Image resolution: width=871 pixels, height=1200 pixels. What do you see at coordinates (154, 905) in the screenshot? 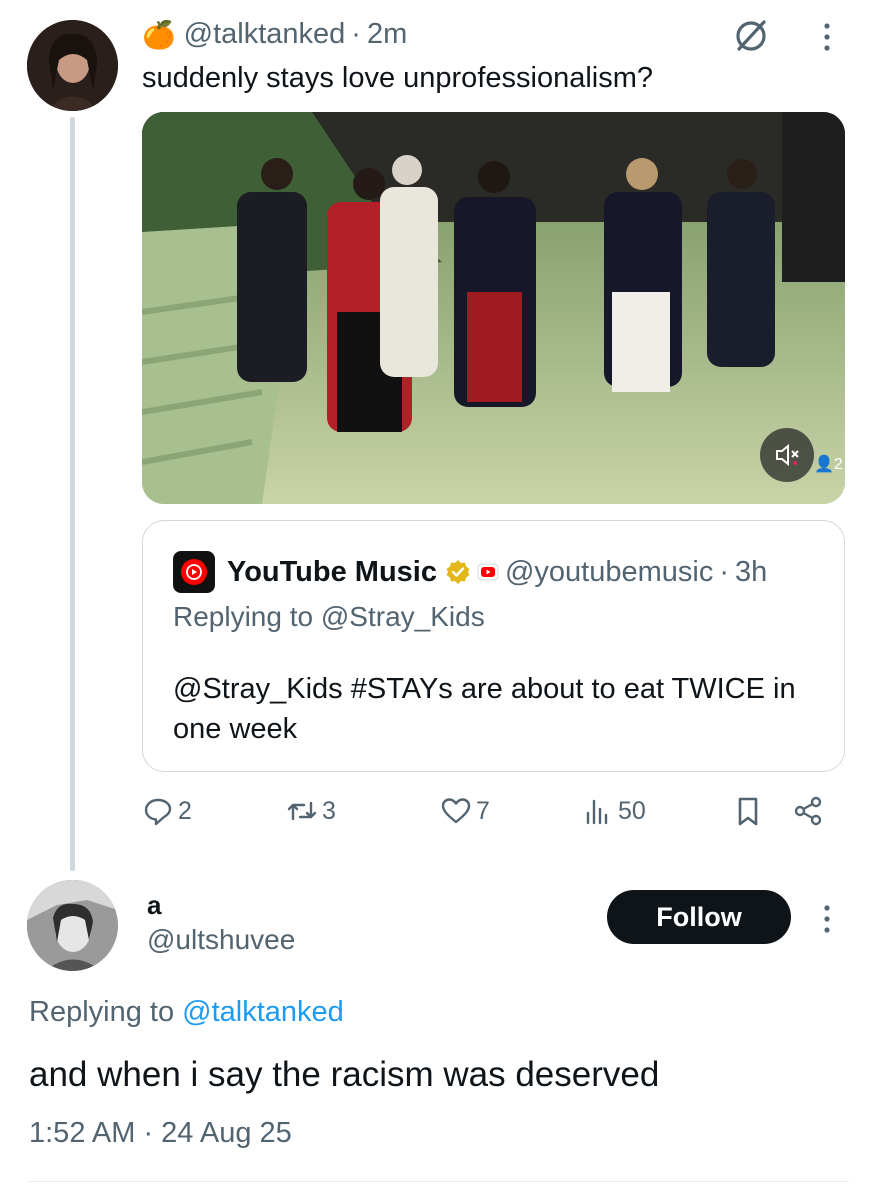
I see `reply-display-name: a` at bounding box center [154, 905].